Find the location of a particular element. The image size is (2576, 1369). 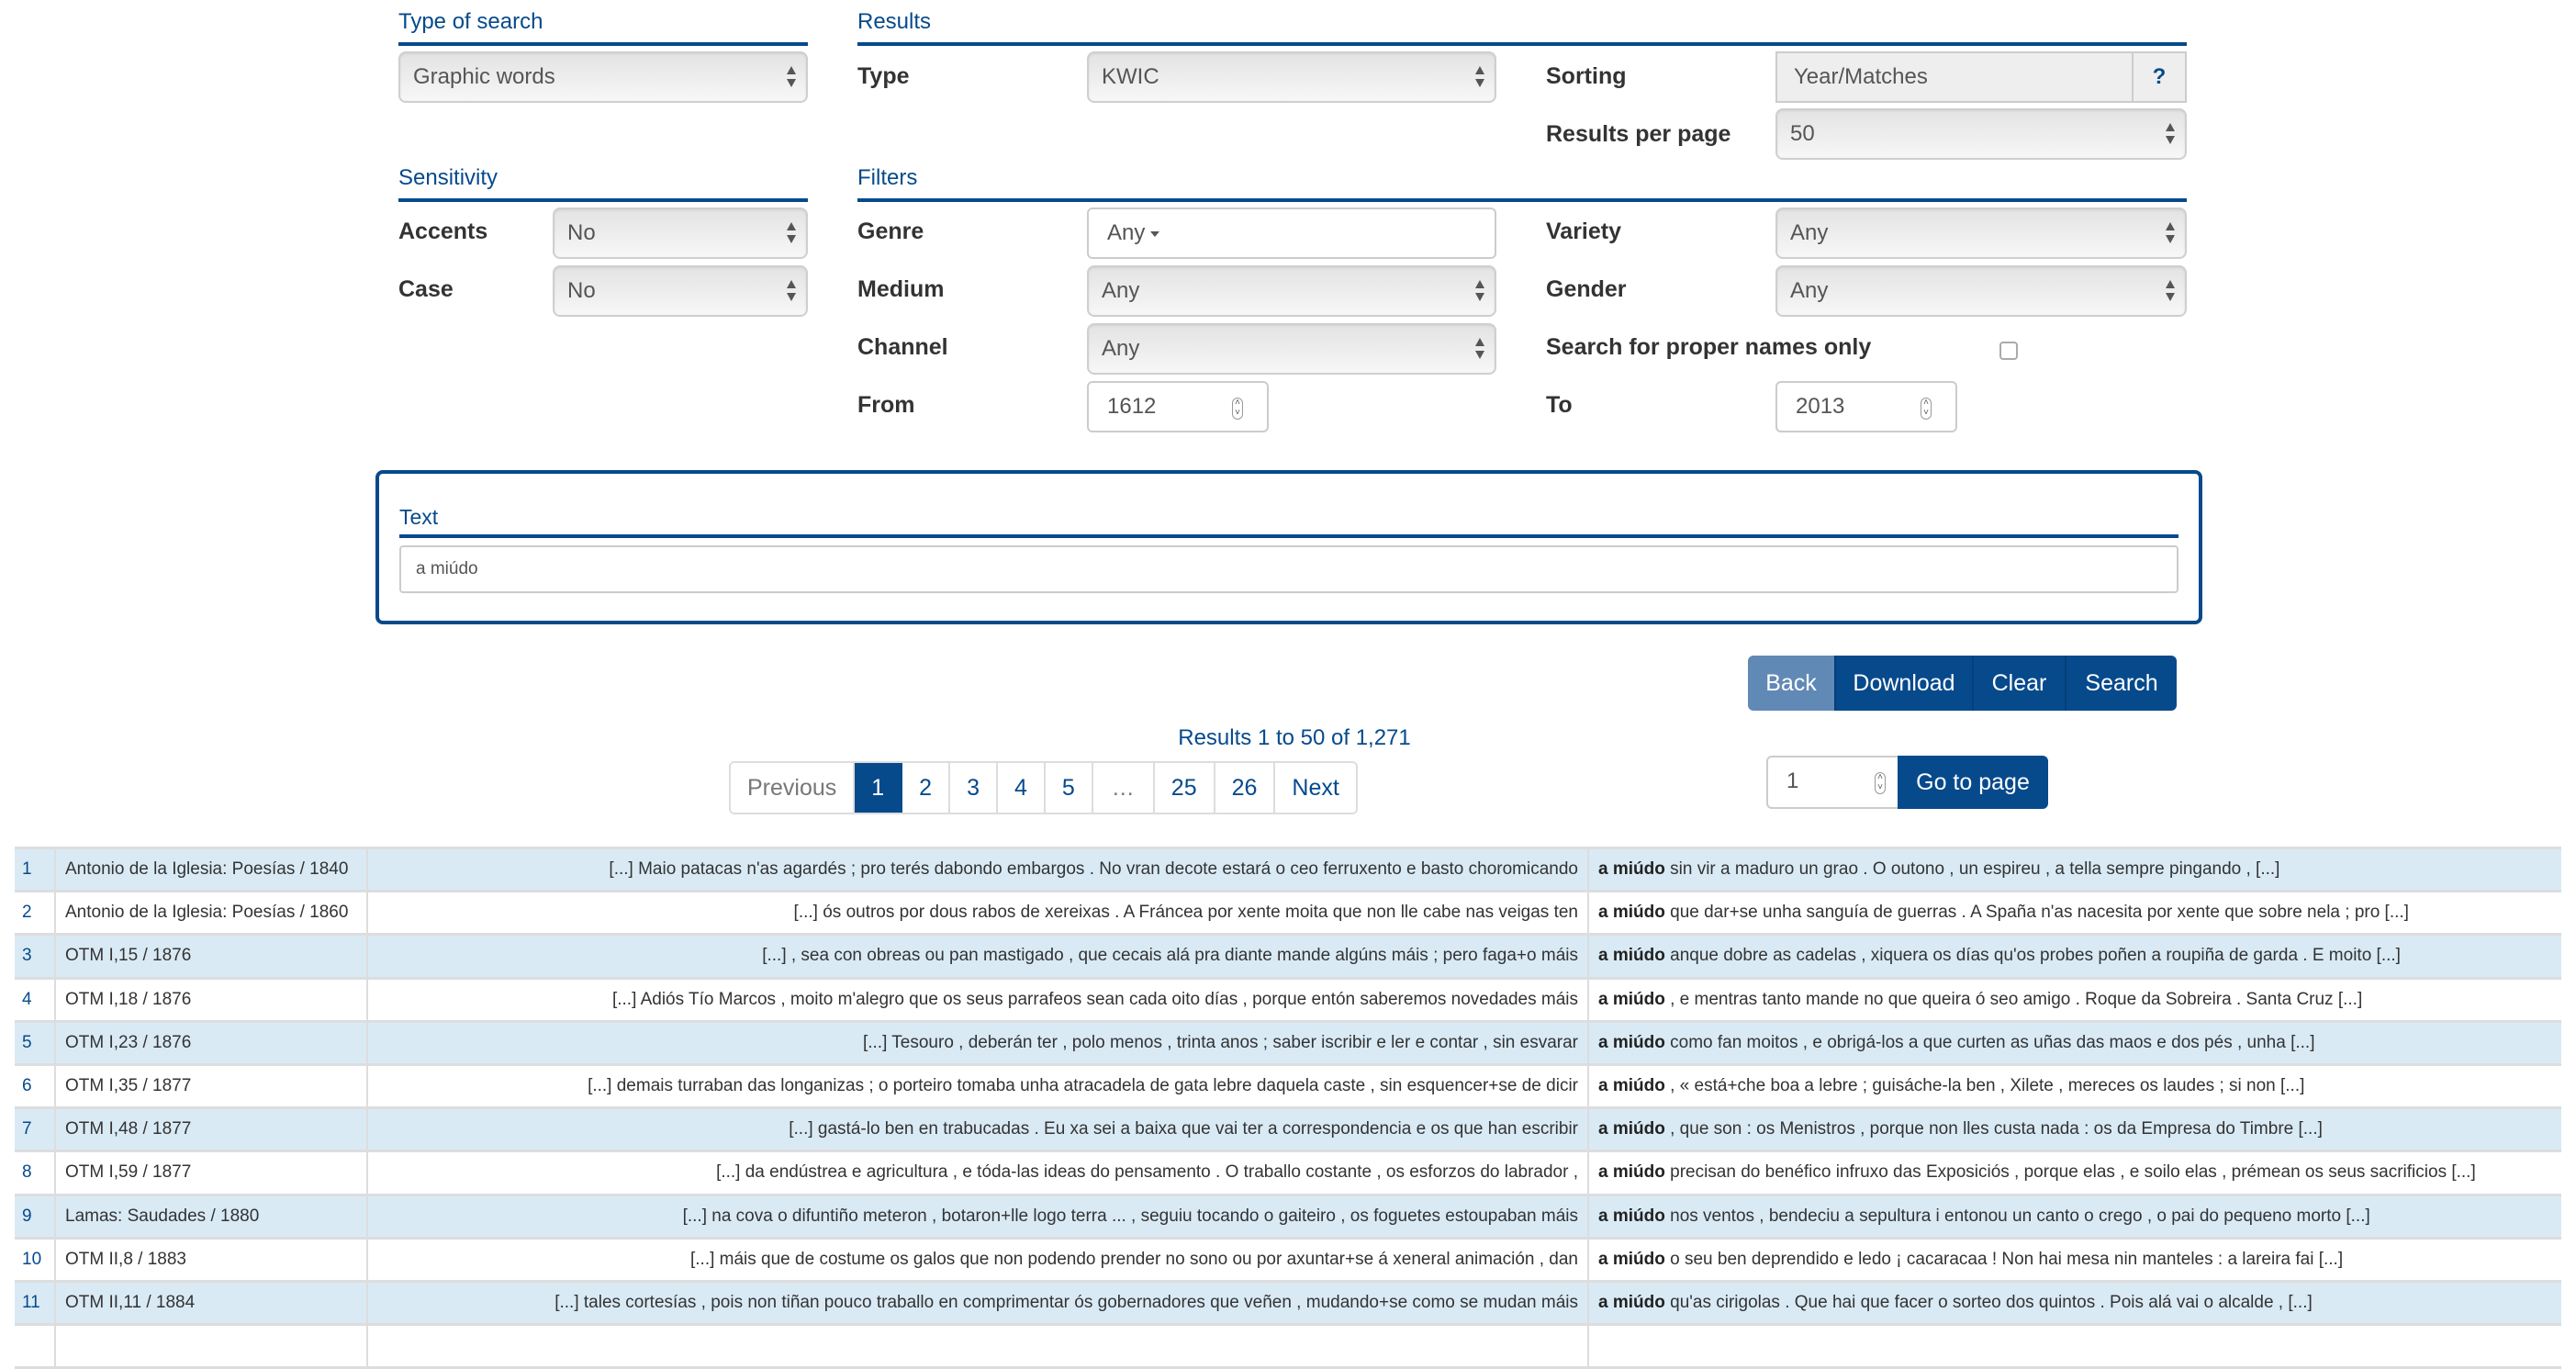

row-source: Antonio de la Iglesia: Poesías / 1860 is located at coordinates (211, 914).